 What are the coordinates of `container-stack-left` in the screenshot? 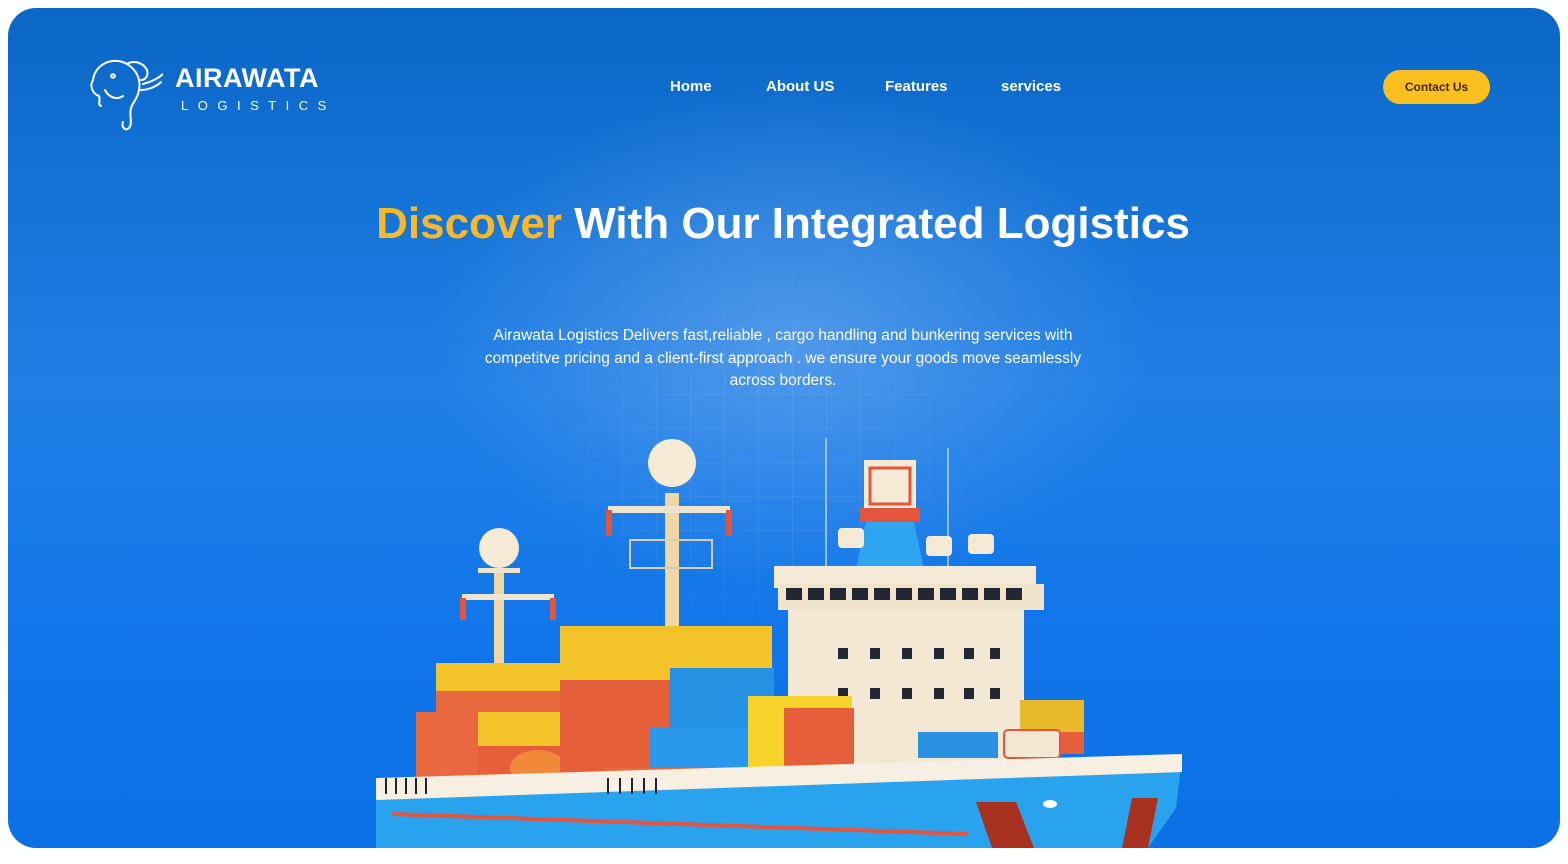 It's located at (491, 727).